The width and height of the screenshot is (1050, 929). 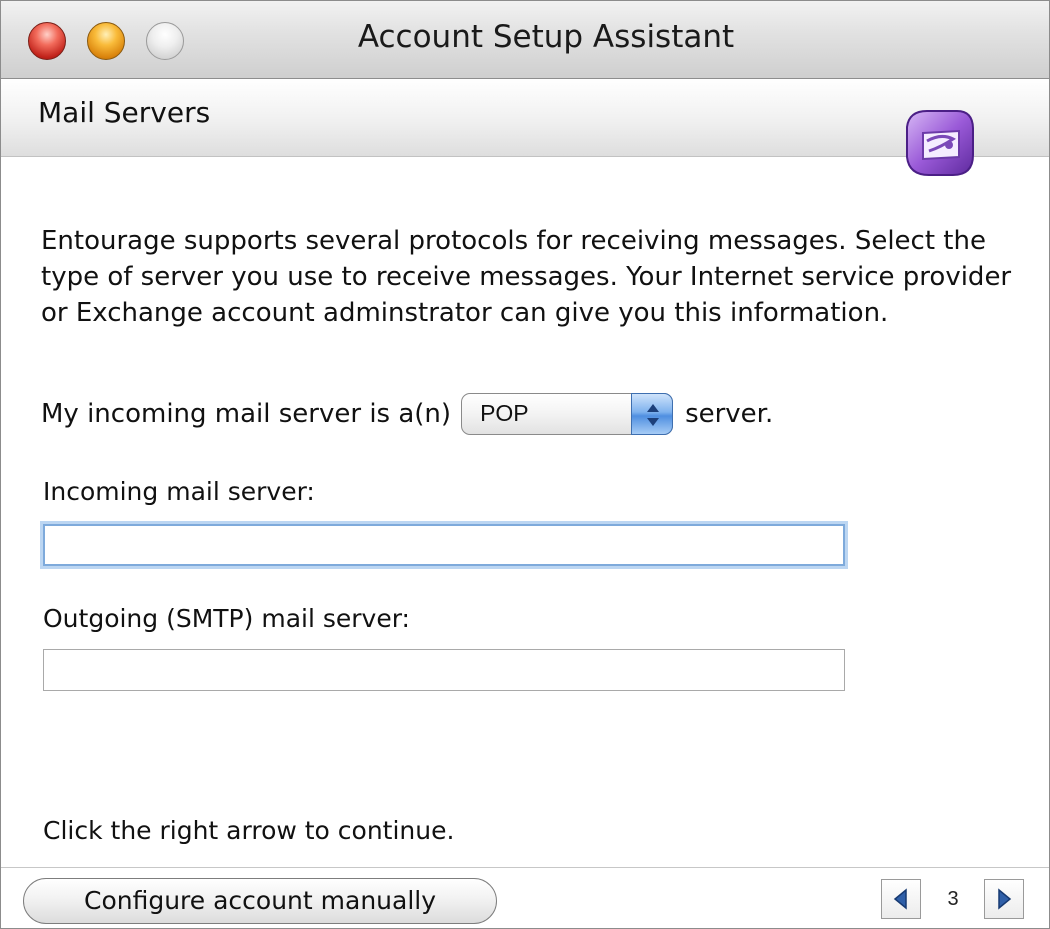 What do you see at coordinates (444, 545) in the screenshot?
I see `incoming-server-input` at bounding box center [444, 545].